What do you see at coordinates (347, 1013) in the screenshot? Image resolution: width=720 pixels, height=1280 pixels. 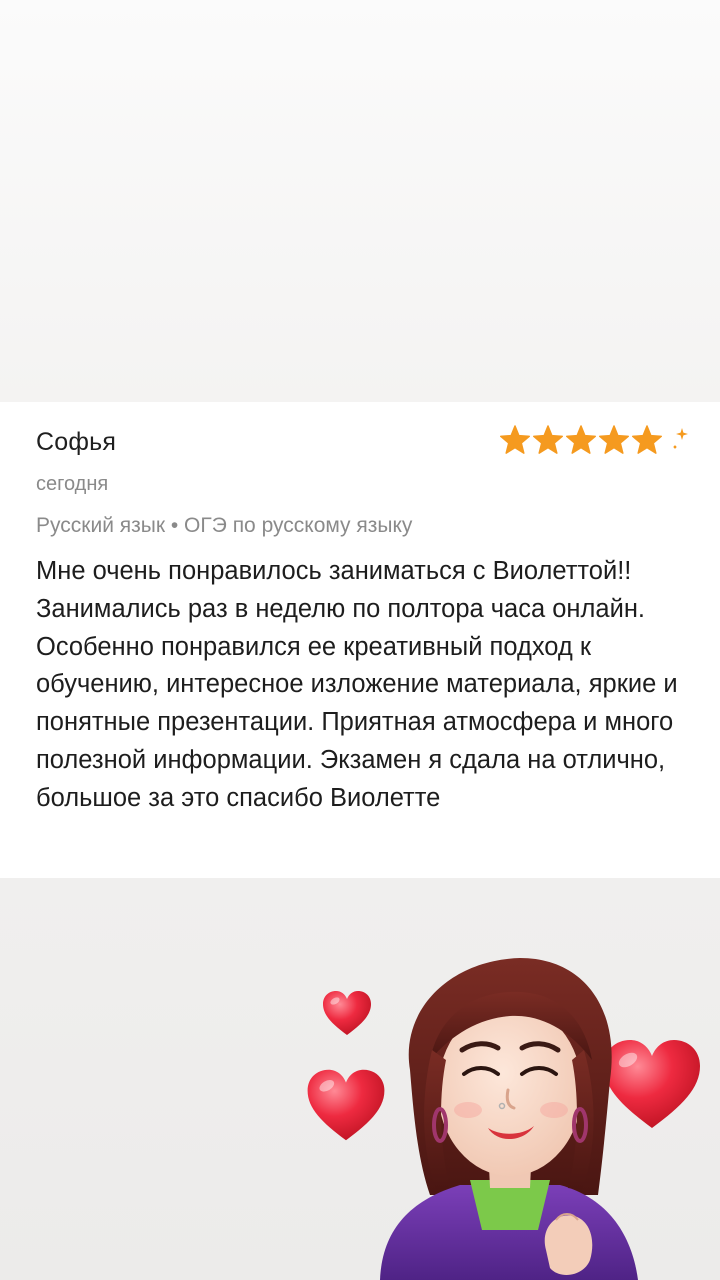 I see `heart-icon` at bounding box center [347, 1013].